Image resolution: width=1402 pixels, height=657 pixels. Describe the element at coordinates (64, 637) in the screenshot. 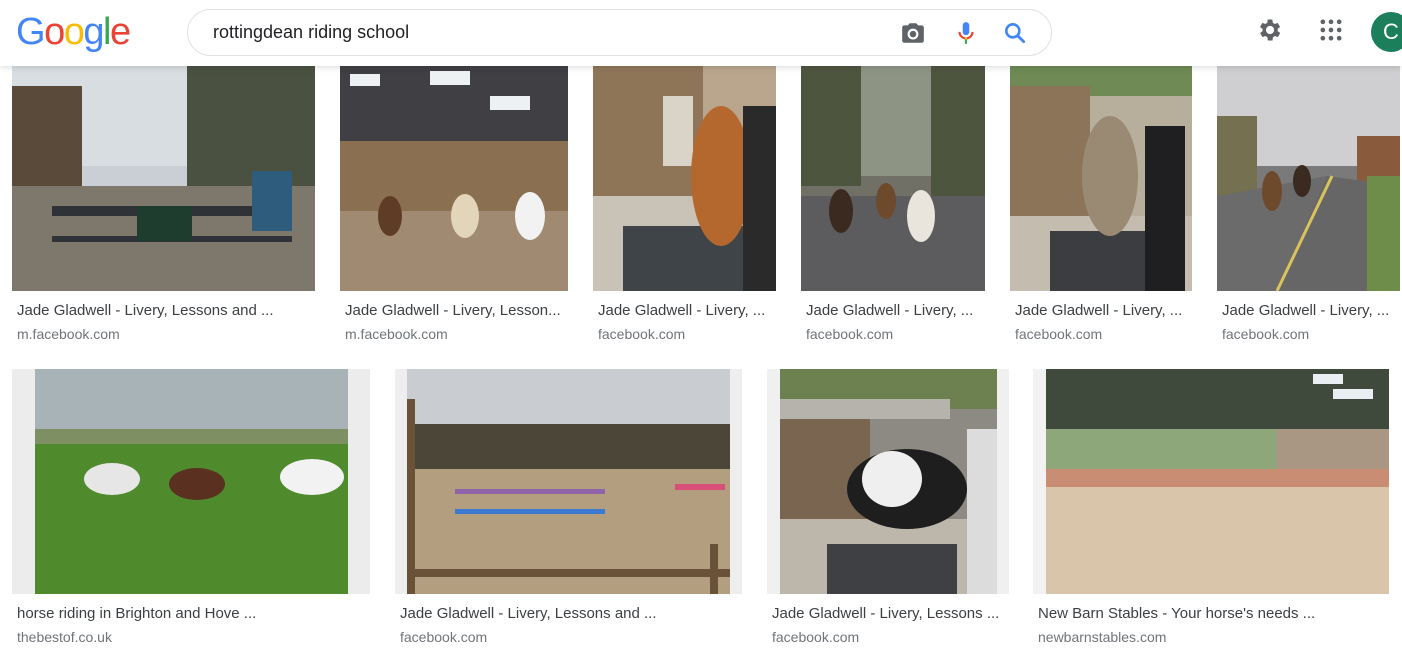

I see `result-domain: thebestof.co.uk` at that location.